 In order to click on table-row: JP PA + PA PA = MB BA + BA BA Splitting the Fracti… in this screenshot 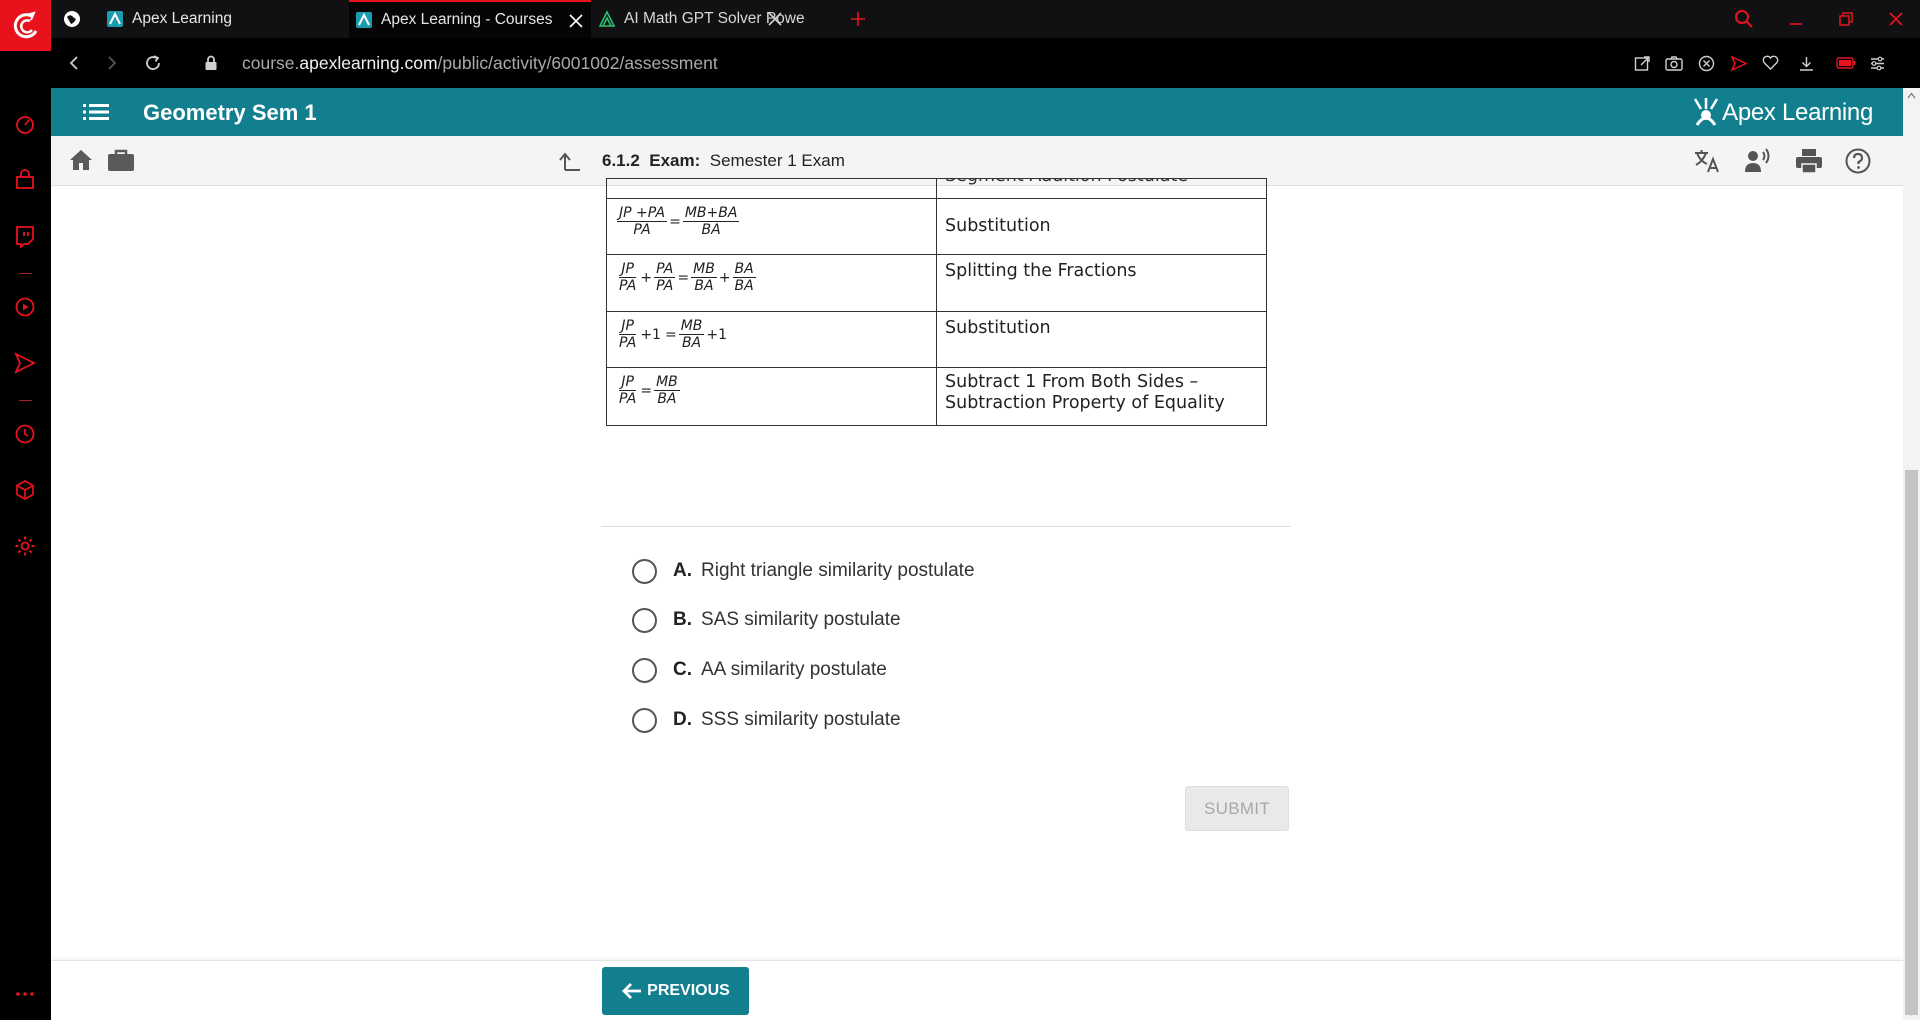, I will do `click(936, 283)`.